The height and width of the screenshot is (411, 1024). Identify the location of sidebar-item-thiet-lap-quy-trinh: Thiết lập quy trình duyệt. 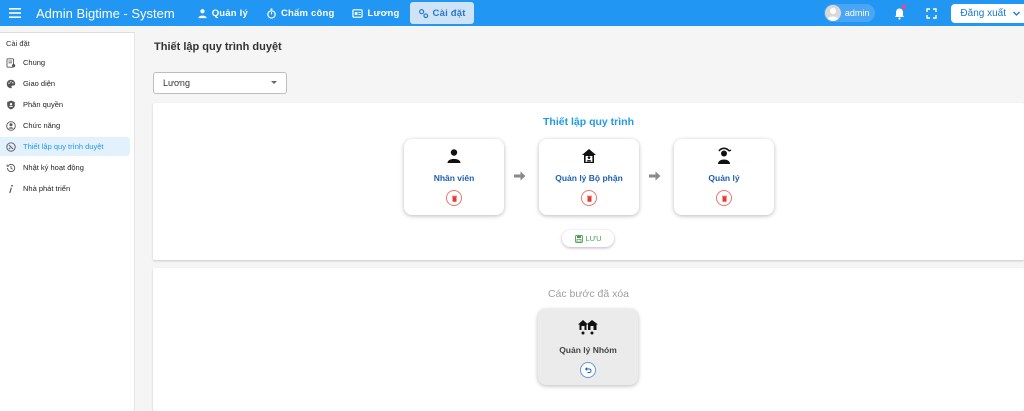
(65, 146).